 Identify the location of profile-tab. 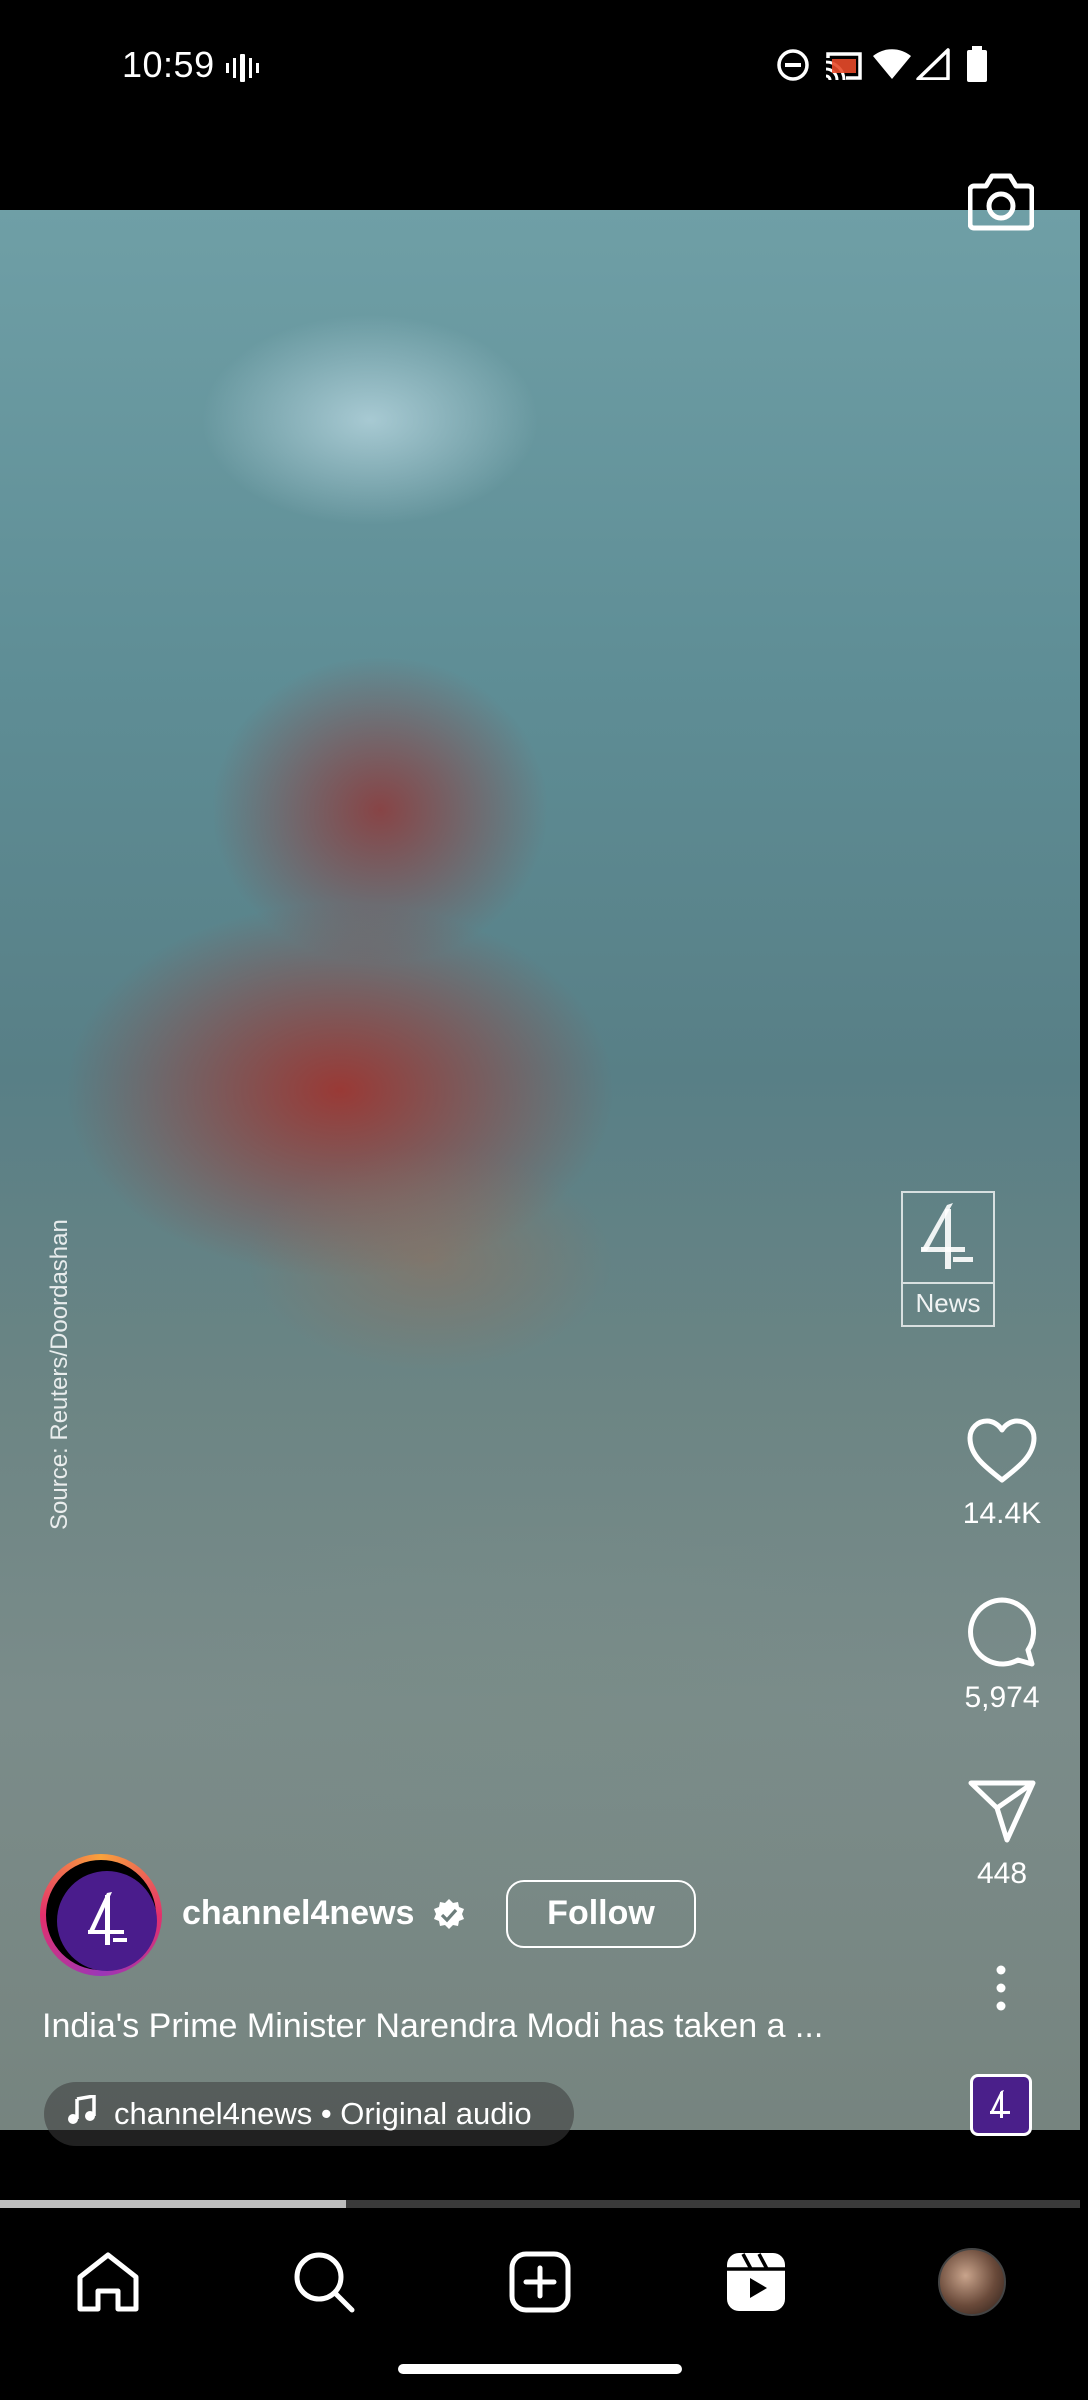
(972, 2282).